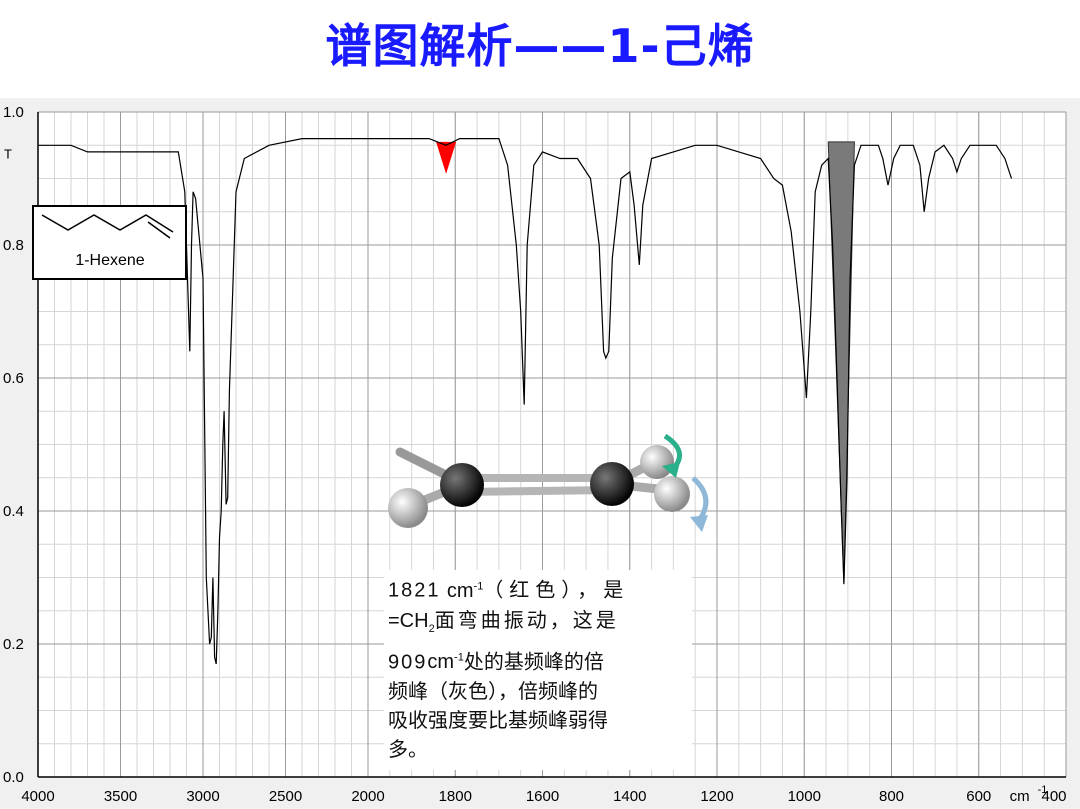 The width and height of the screenshot is (1080, 809). Describe the element at coordinates (13, 777) in the screenshot. I see `y-tick-label: 0.0` at that location.